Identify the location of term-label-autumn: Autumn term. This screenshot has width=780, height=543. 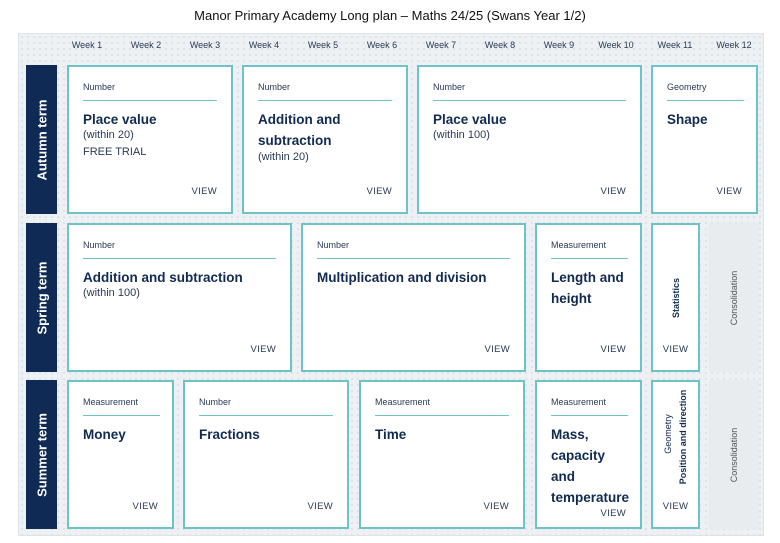
(41, 139).